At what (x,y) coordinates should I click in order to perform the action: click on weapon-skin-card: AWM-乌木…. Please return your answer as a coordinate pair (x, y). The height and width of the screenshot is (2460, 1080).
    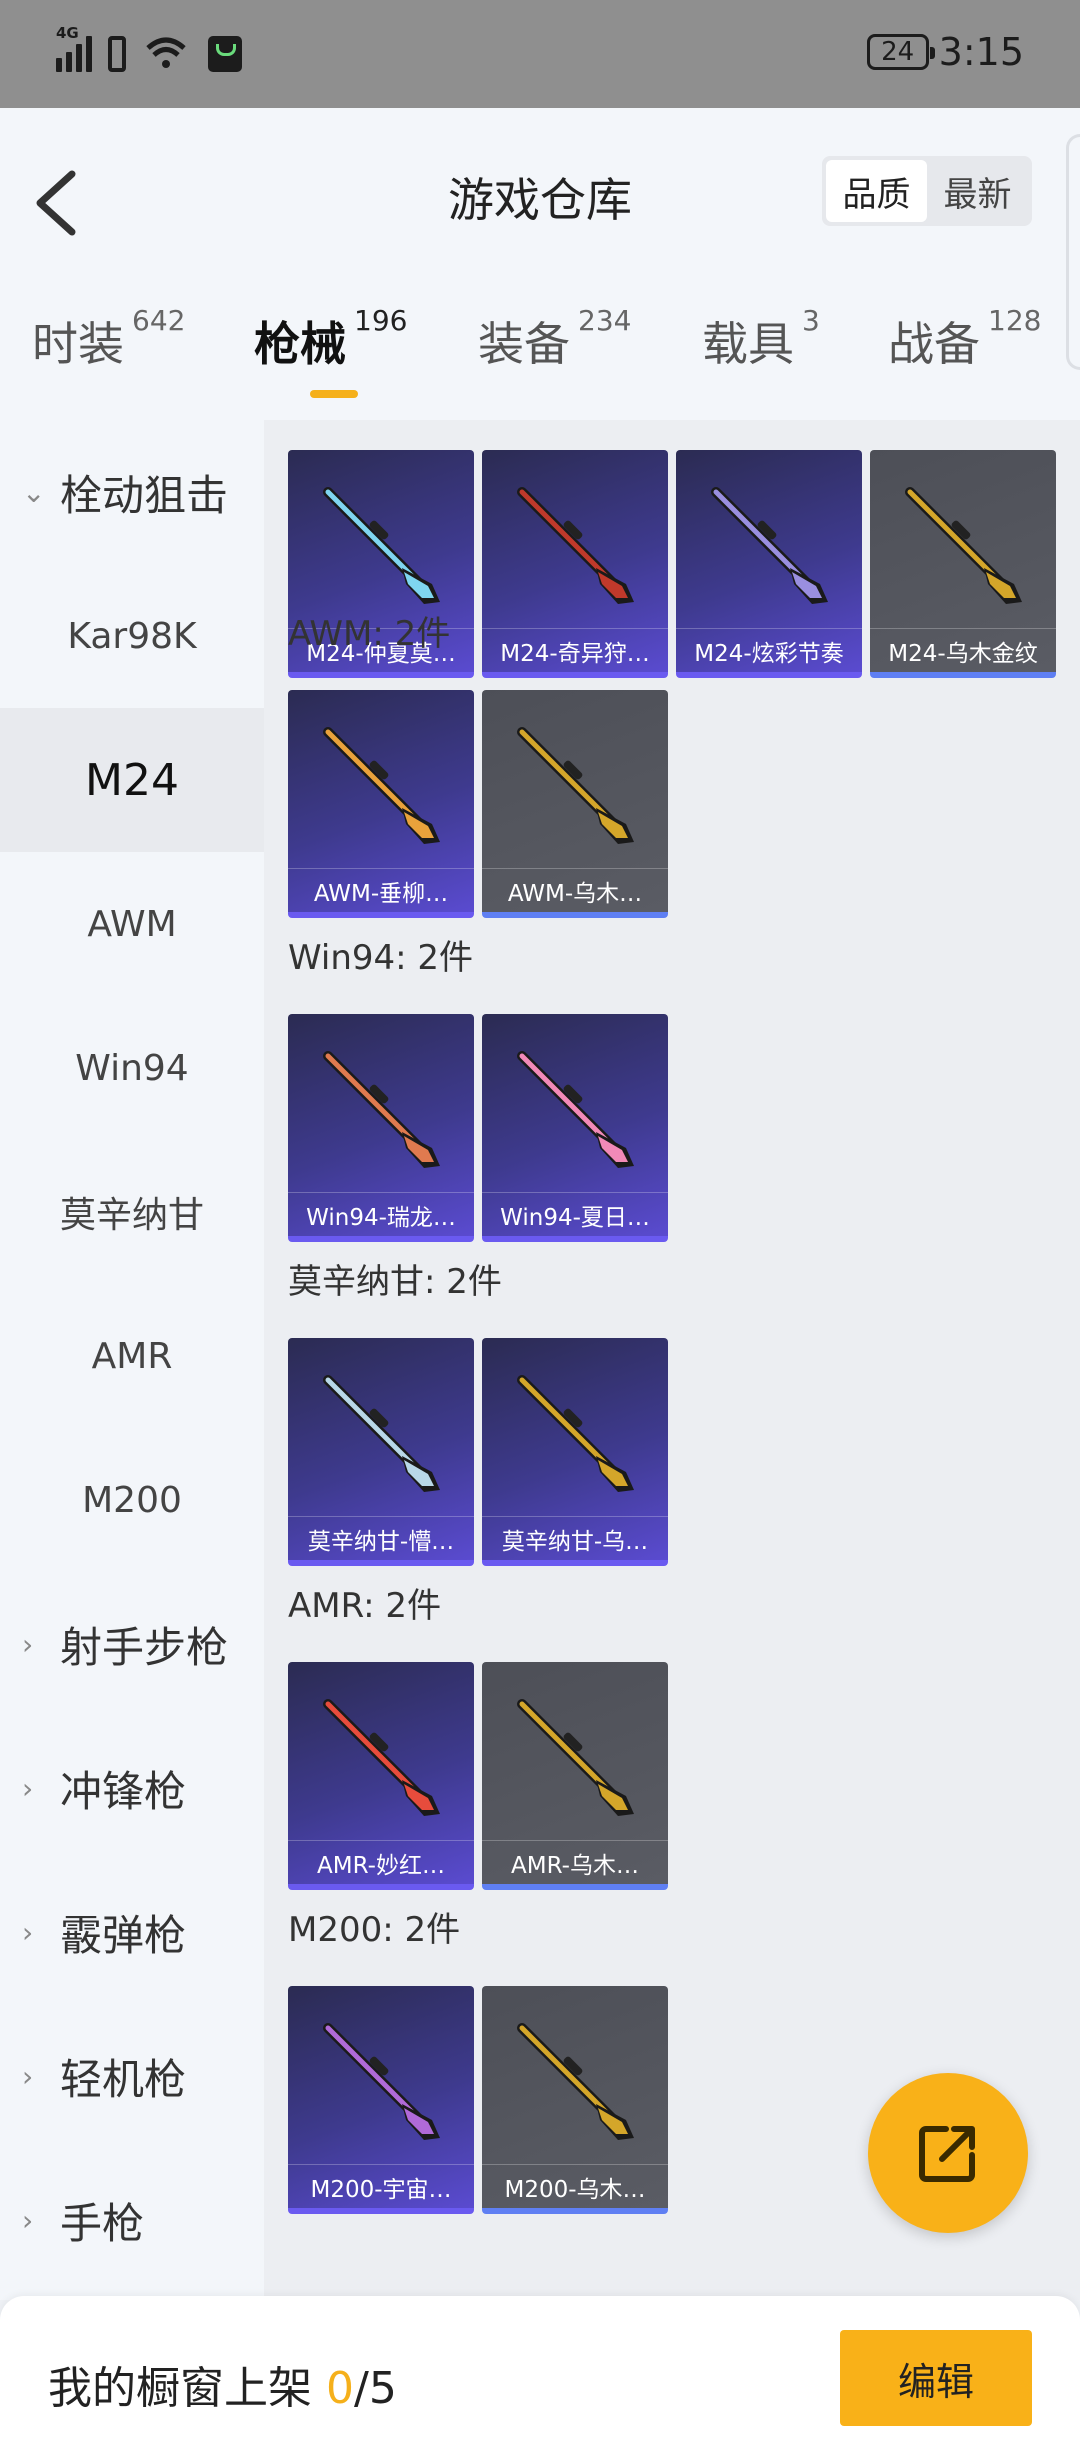
    Looking at the image, I should click on (575, 804).